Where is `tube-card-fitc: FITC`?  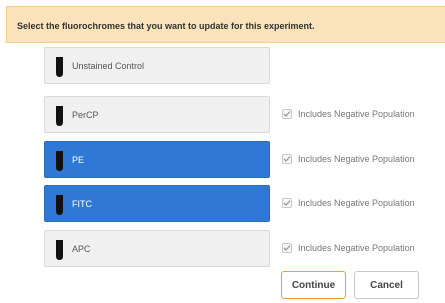 tube-card-fitc: FITC is located at coordinates (157, 203).